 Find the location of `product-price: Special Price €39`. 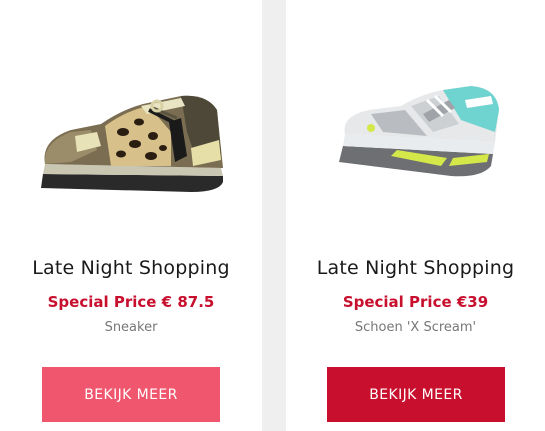

product-price: Special Price €39 is located at coordinates (415, 302).